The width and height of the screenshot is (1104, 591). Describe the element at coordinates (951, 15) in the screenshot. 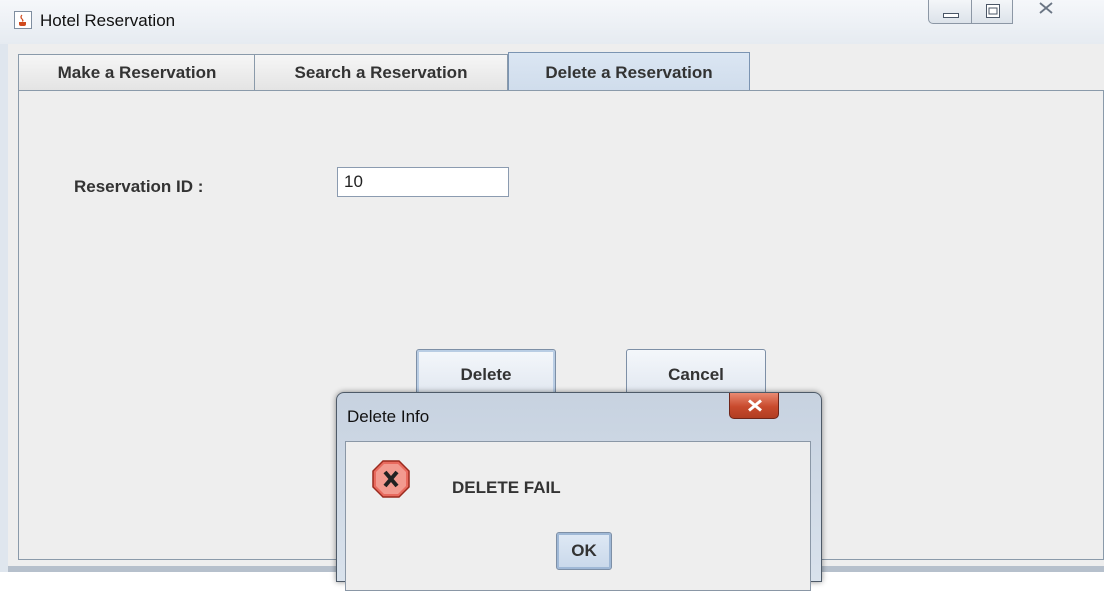

I see `minimize-icon` at that location.